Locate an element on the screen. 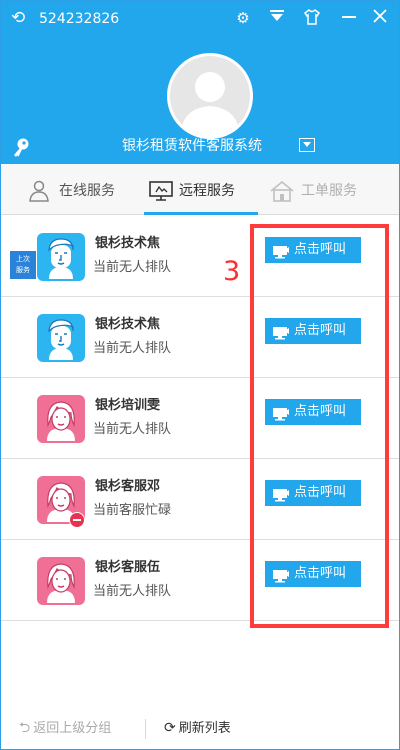  tab-online-service: 在线服务 is located at coordinates (76, 189).